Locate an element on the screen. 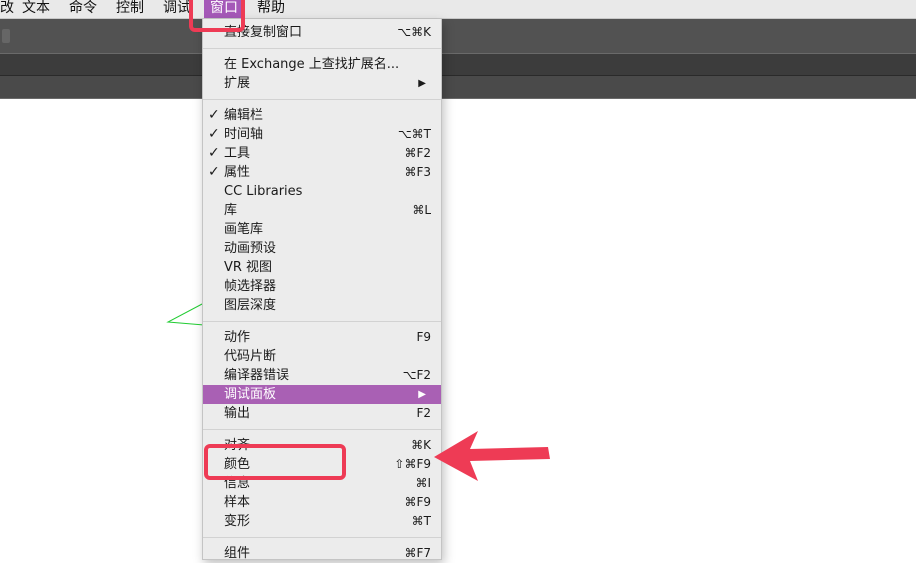 The width and height of the screenshot is (916, 563). annotation-arrow-icon is located at coordinates (492, 456).